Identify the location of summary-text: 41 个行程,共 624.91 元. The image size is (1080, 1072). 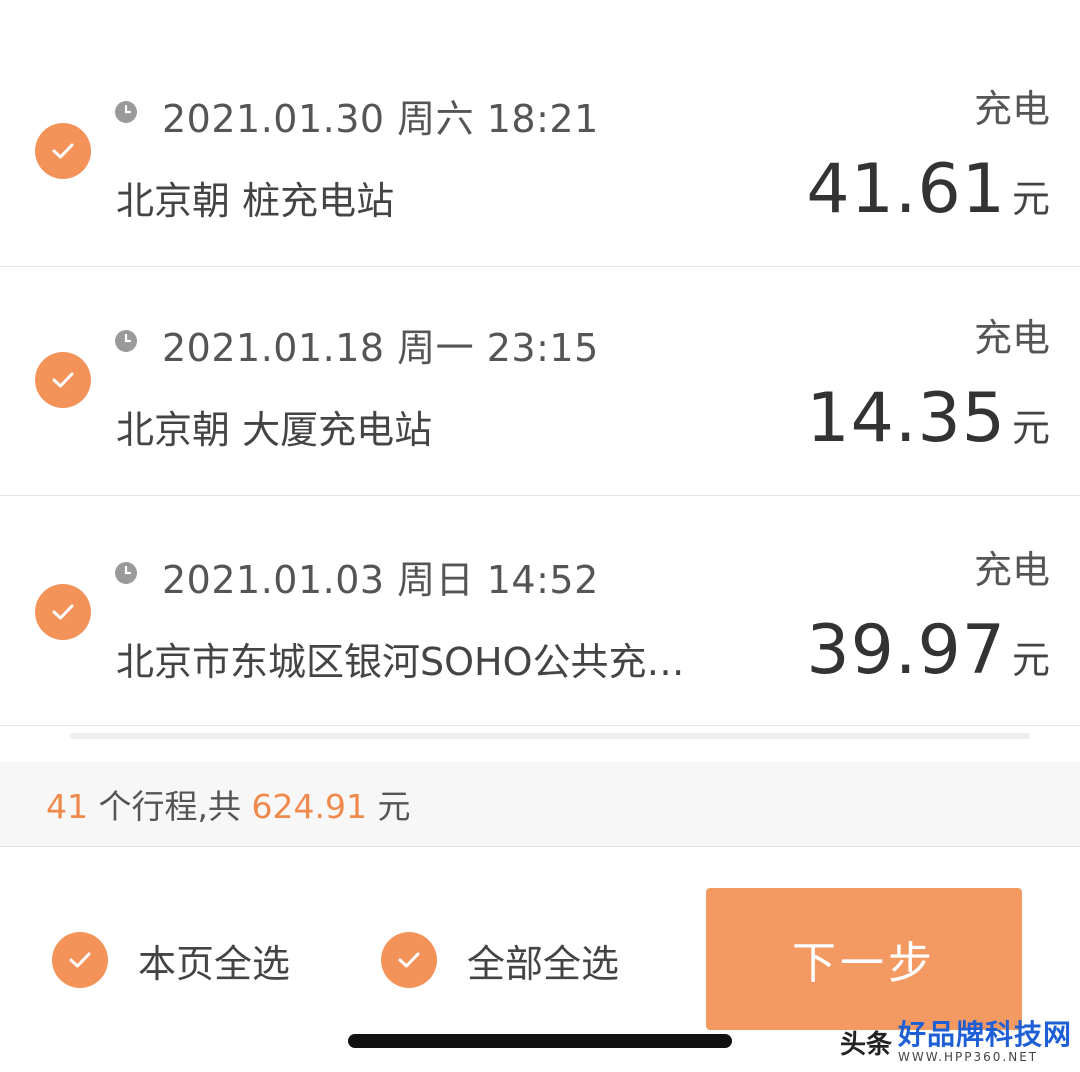
(228, 804).